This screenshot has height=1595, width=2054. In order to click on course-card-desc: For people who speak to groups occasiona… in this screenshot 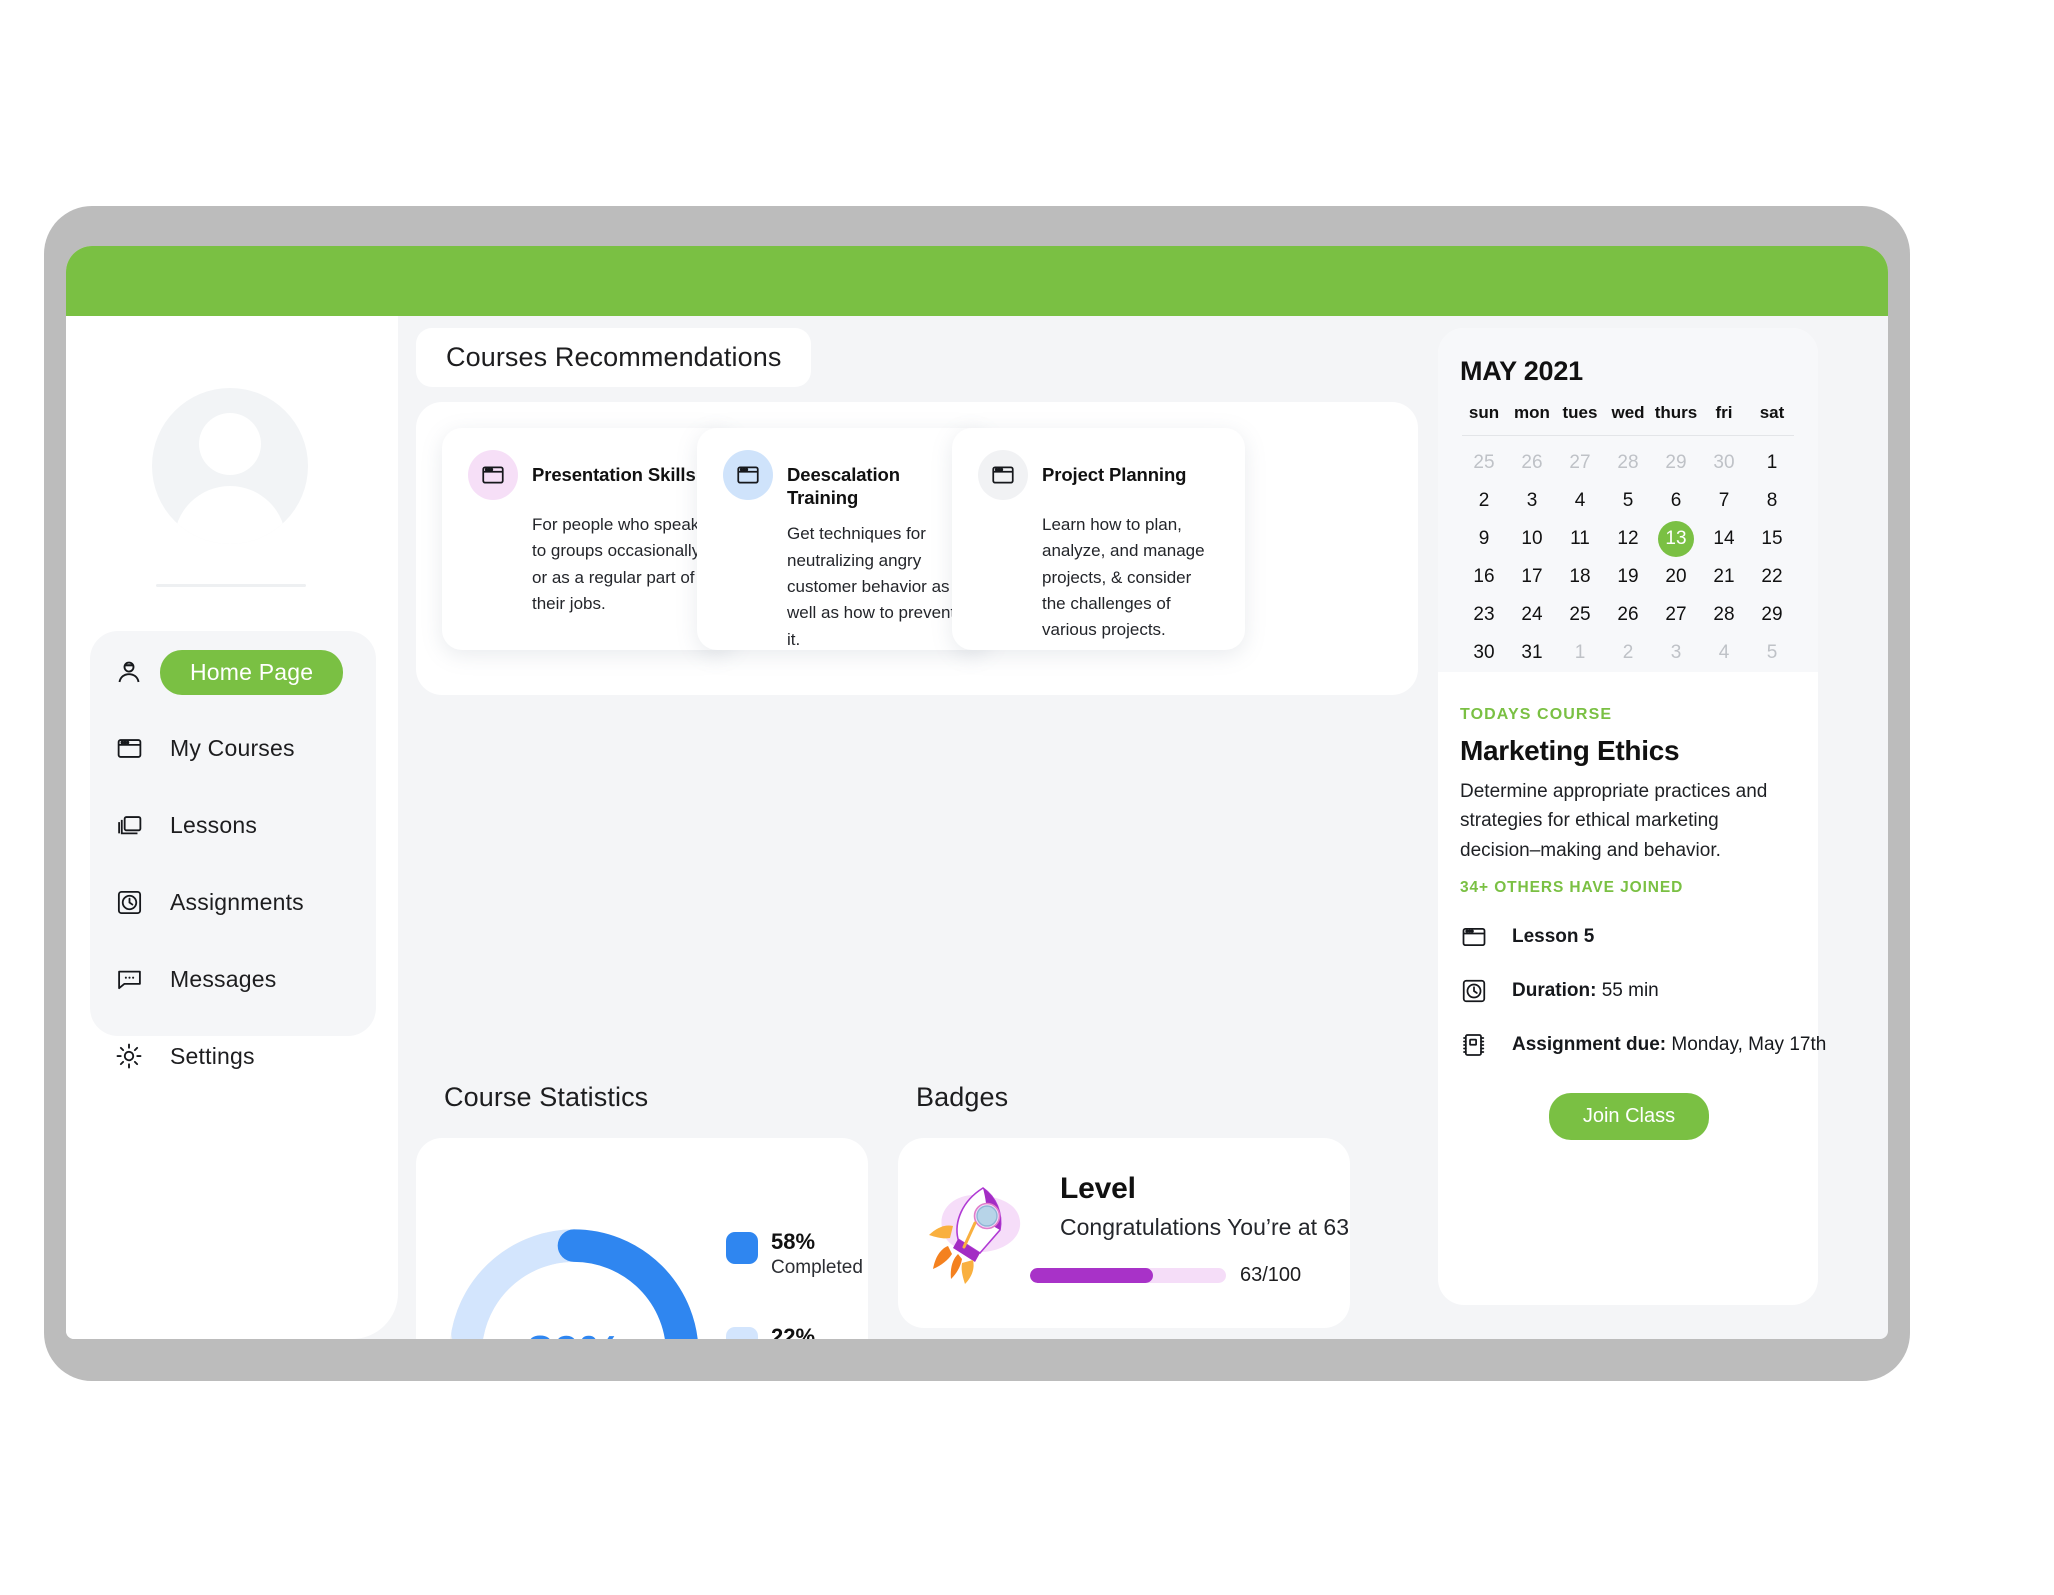, I will do `click(616, 564)`.